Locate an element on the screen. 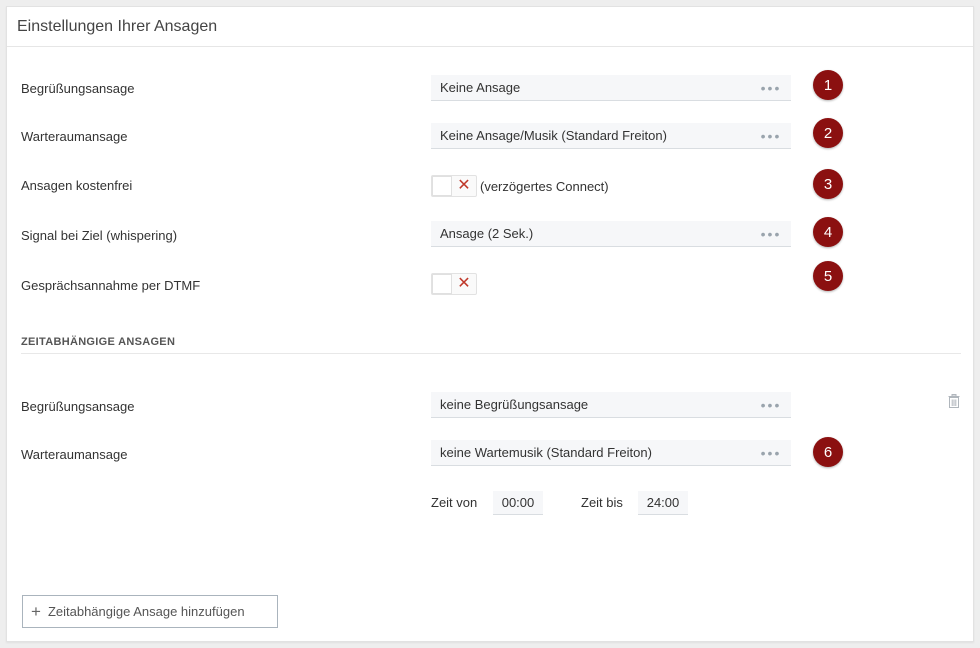 This screenshot has height=648, width=980. plus-icon: + is located at coordinates (36, 611).